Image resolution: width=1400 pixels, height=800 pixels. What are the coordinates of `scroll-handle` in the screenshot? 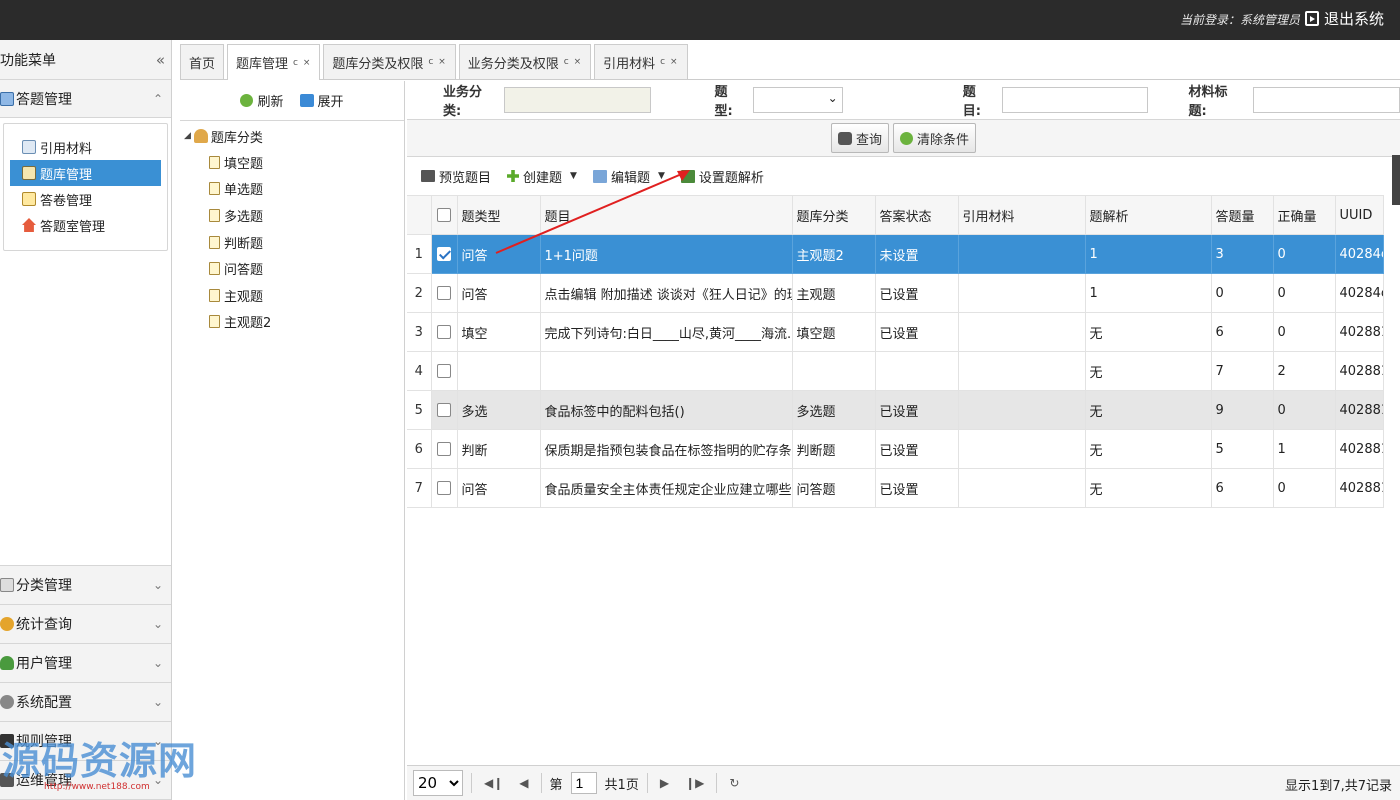 It's located at (1396, 180).